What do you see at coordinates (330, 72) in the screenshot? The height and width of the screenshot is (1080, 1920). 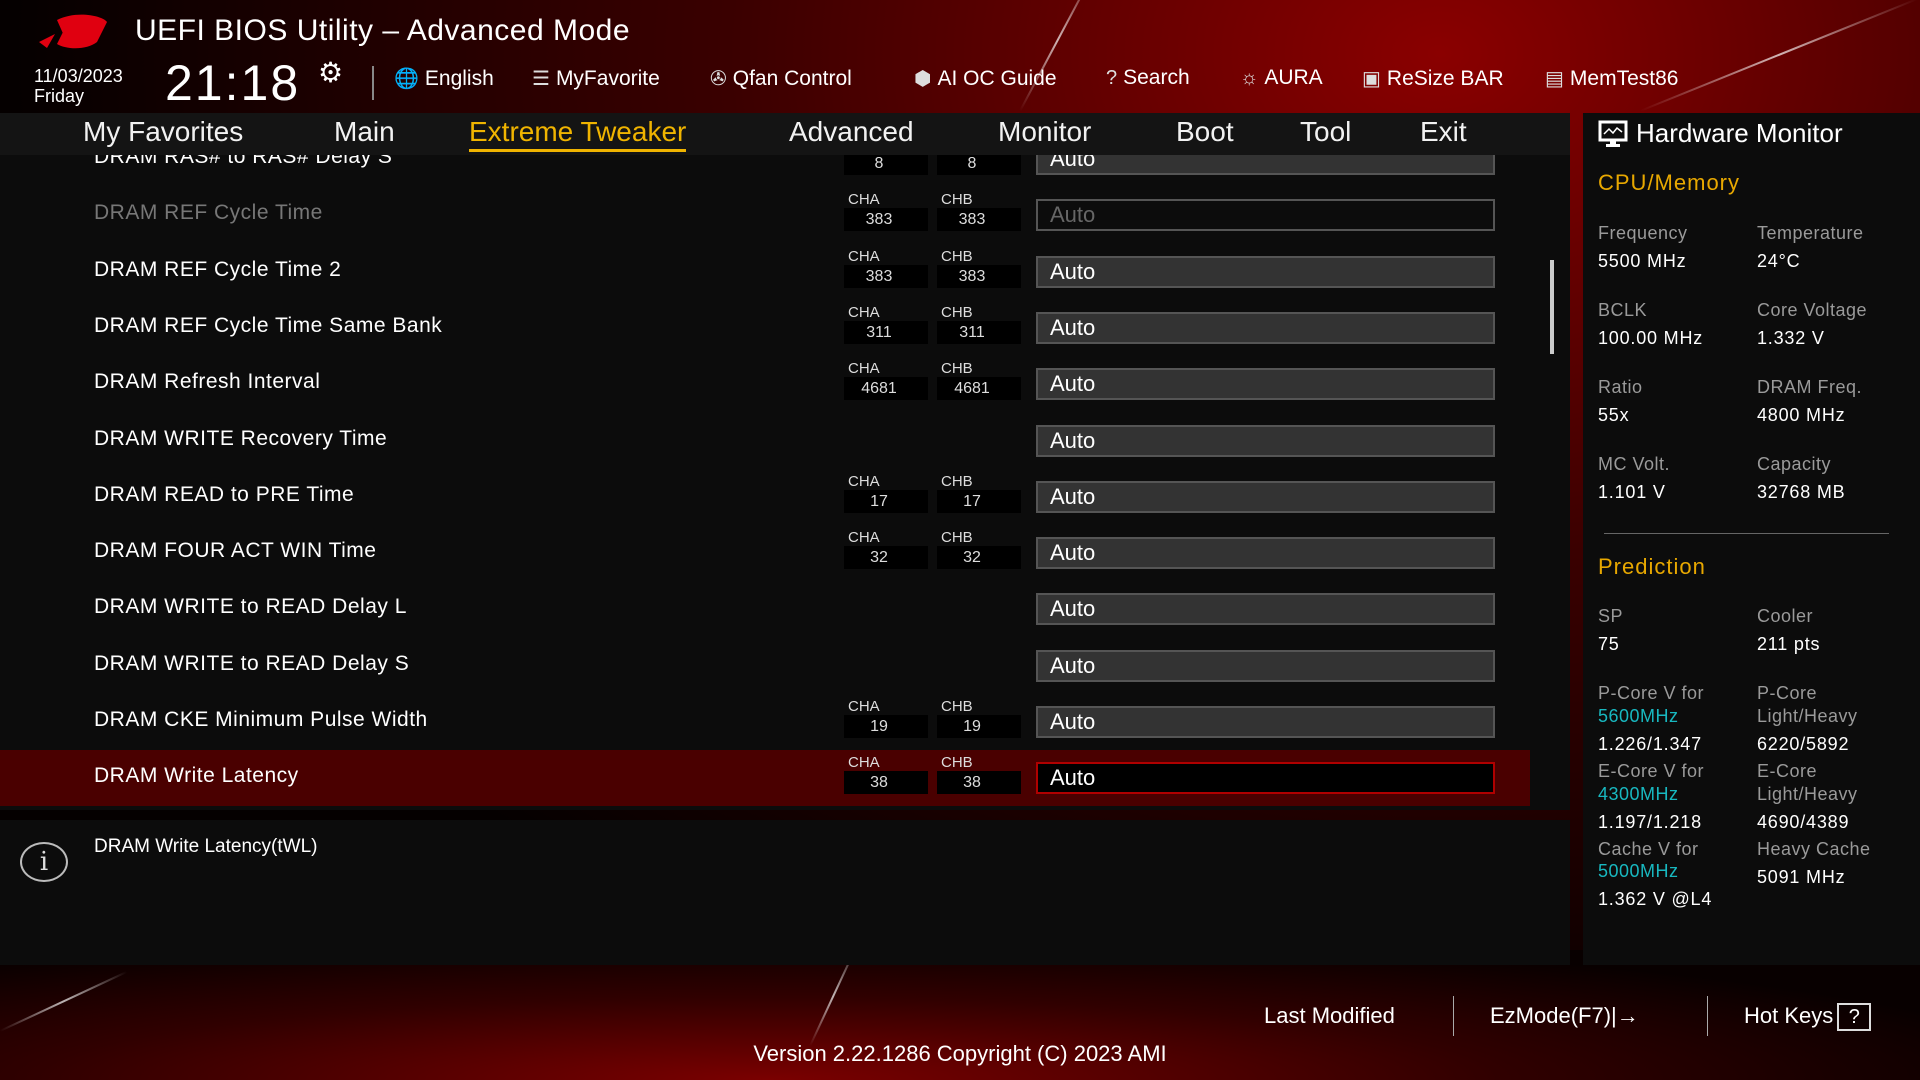 I see `settings-gear-icon: ⚙` at bounding box center [330, 72].